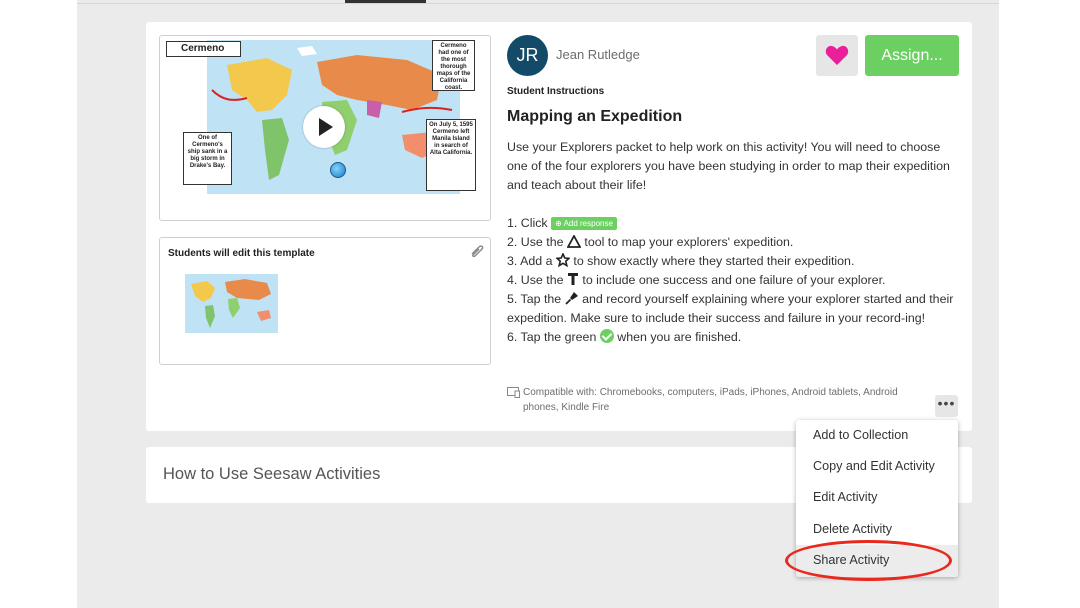 The width and height of the screenshot is (1080, 608). What do you see at coordinates (734, 223) in the screenshot?
I see `step-1: 1. Click ⊕ Add response` at bounding box center [734, 223].